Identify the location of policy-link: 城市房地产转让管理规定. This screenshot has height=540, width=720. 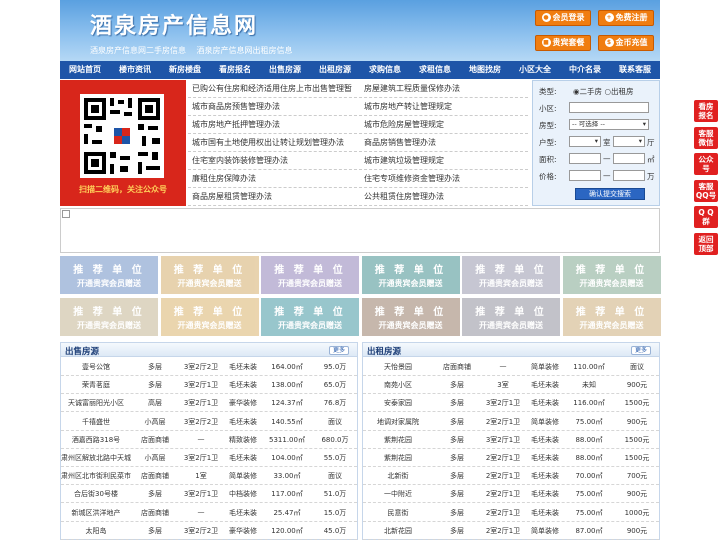
(408, 106).